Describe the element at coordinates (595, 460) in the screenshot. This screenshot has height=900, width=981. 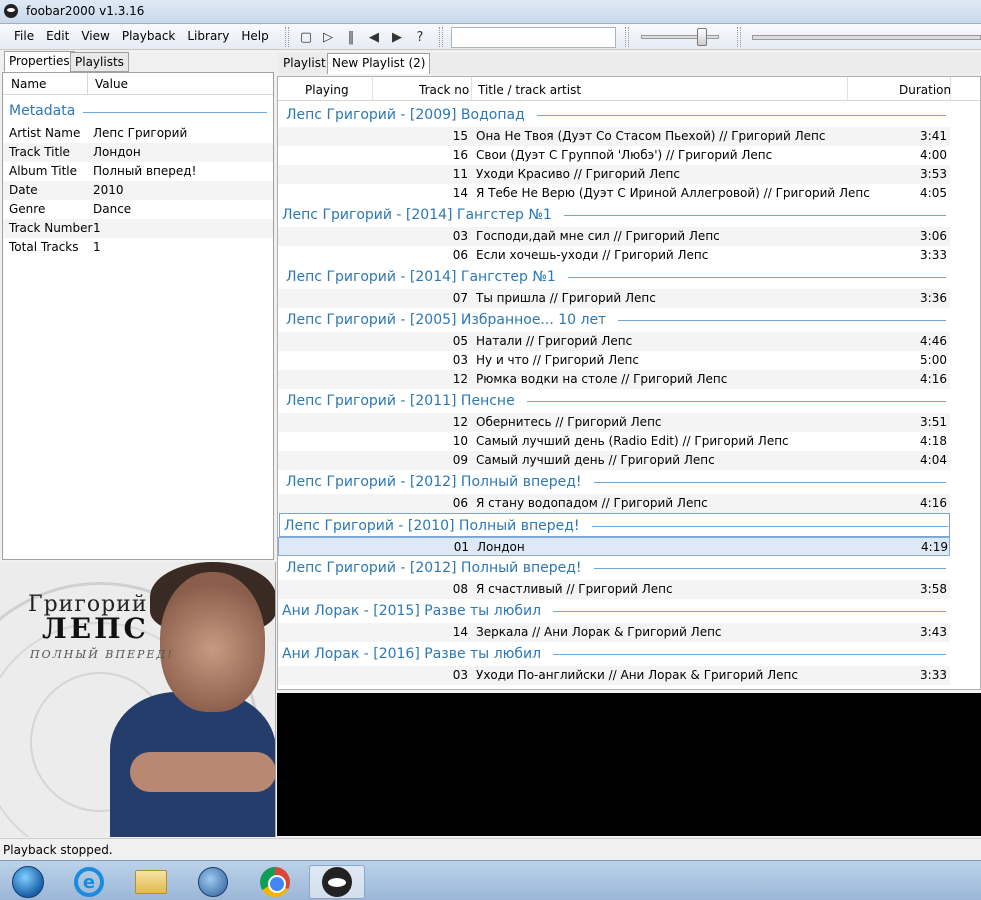
I see `track-title: Самый лучший день // Григорий Лепс` at that location.